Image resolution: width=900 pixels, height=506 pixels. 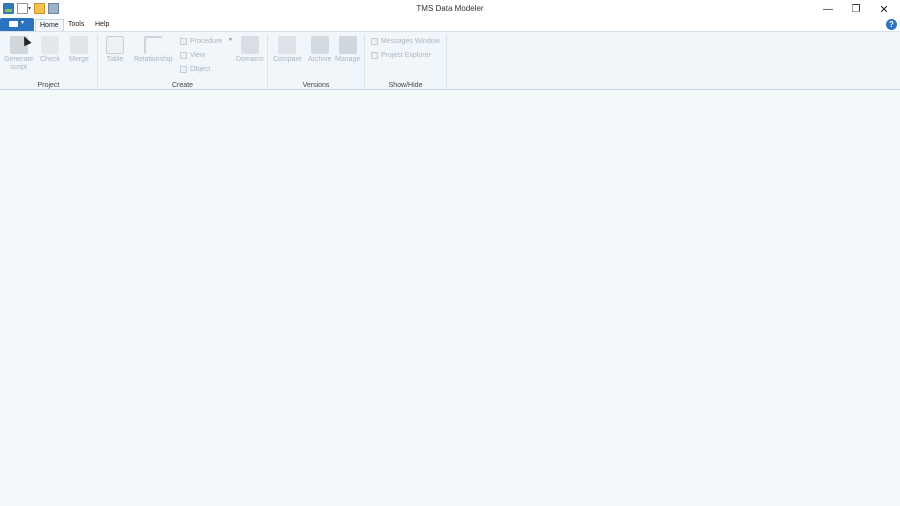 I want to click on archive-icon, so click(x=319, y=45).